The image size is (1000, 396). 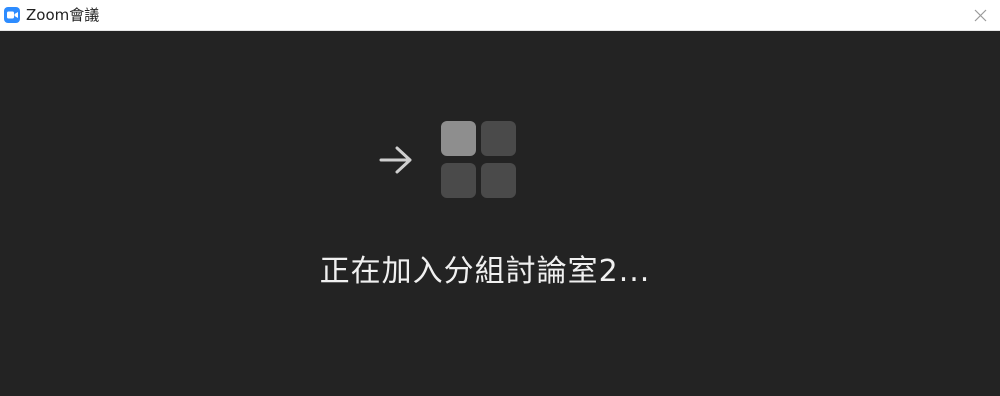 What do you see at coordinates (396, 160) in the screenshot?
I see `arrow-right-icon` at bounding box center [396, 160].